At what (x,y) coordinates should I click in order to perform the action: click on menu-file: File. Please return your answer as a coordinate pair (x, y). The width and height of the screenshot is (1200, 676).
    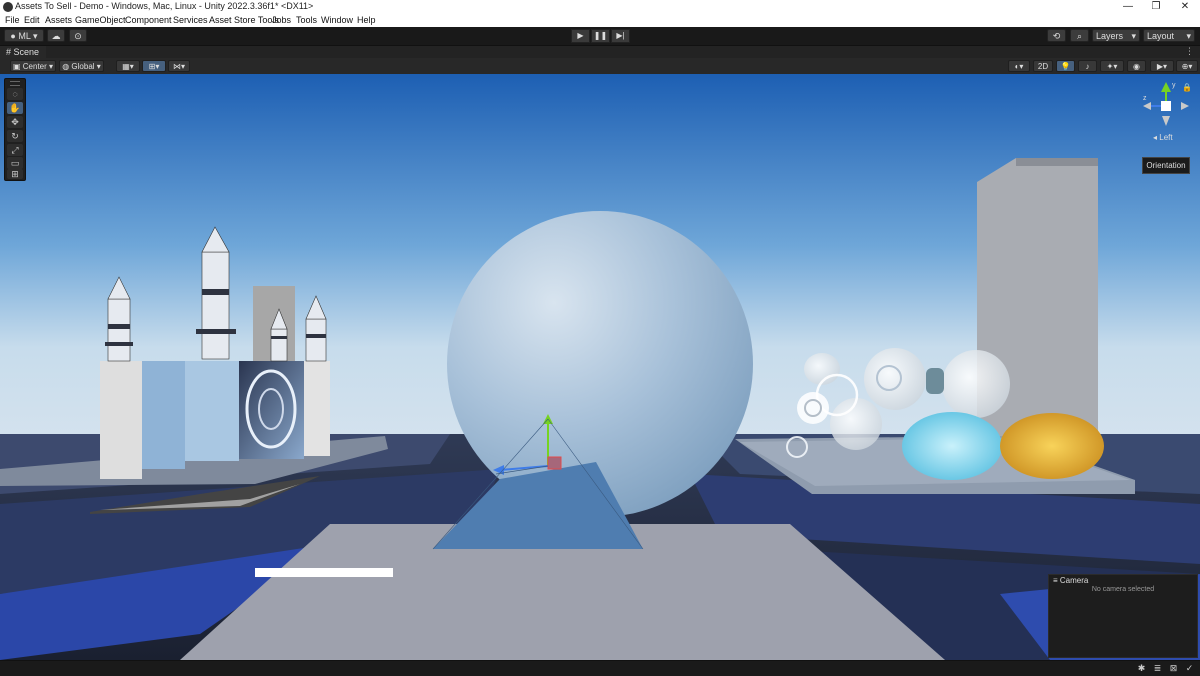
    Looking at the image, I should click on (12, 20).